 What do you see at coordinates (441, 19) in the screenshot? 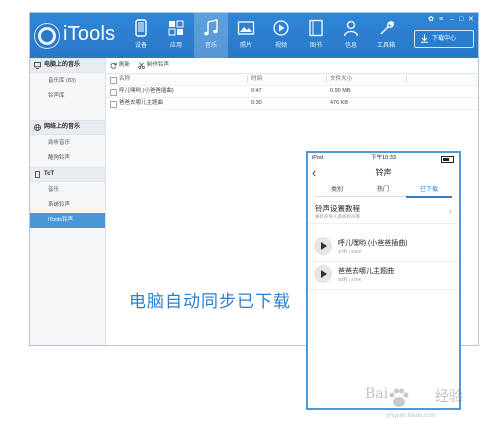
I see `menu-icon: ≡` at bounding box center [441, 19].